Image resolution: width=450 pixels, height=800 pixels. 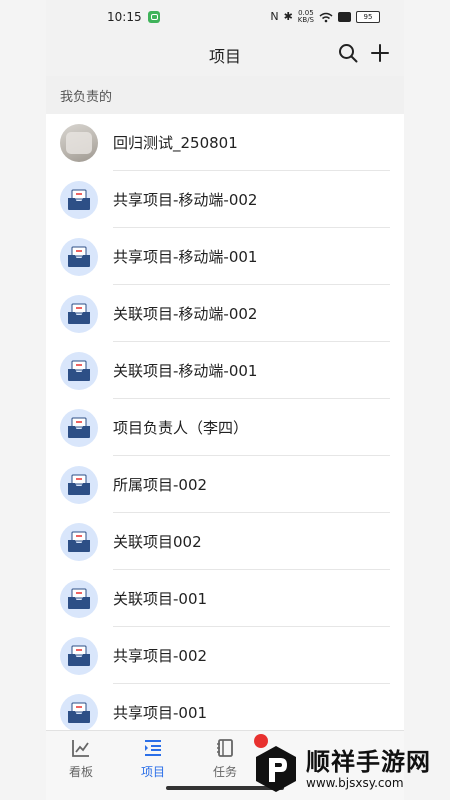 What do you see at coordinates (124, 17) in the screenshot?
I see `status-time: 10:15` at bounding box center [124, 17].